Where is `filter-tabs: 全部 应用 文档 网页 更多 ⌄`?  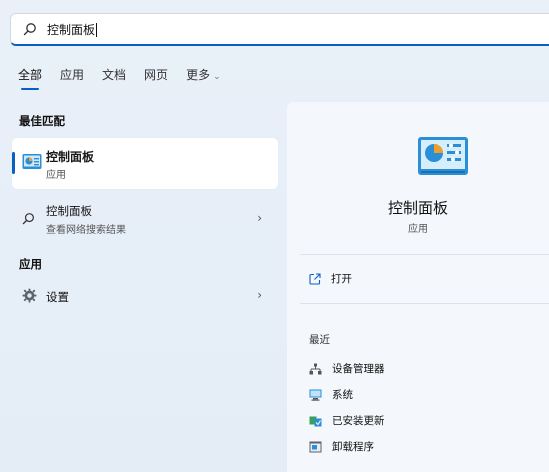 filter-tabs: 全部 应用 文档 网页 更多 ⌄ is located at coordinates (128, 78).